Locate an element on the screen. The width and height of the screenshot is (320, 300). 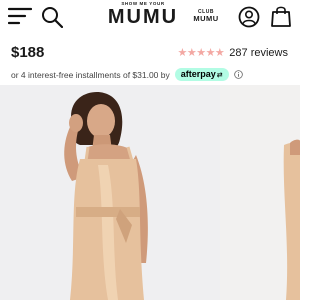
menu-icon is located at coordinates (20, 16).